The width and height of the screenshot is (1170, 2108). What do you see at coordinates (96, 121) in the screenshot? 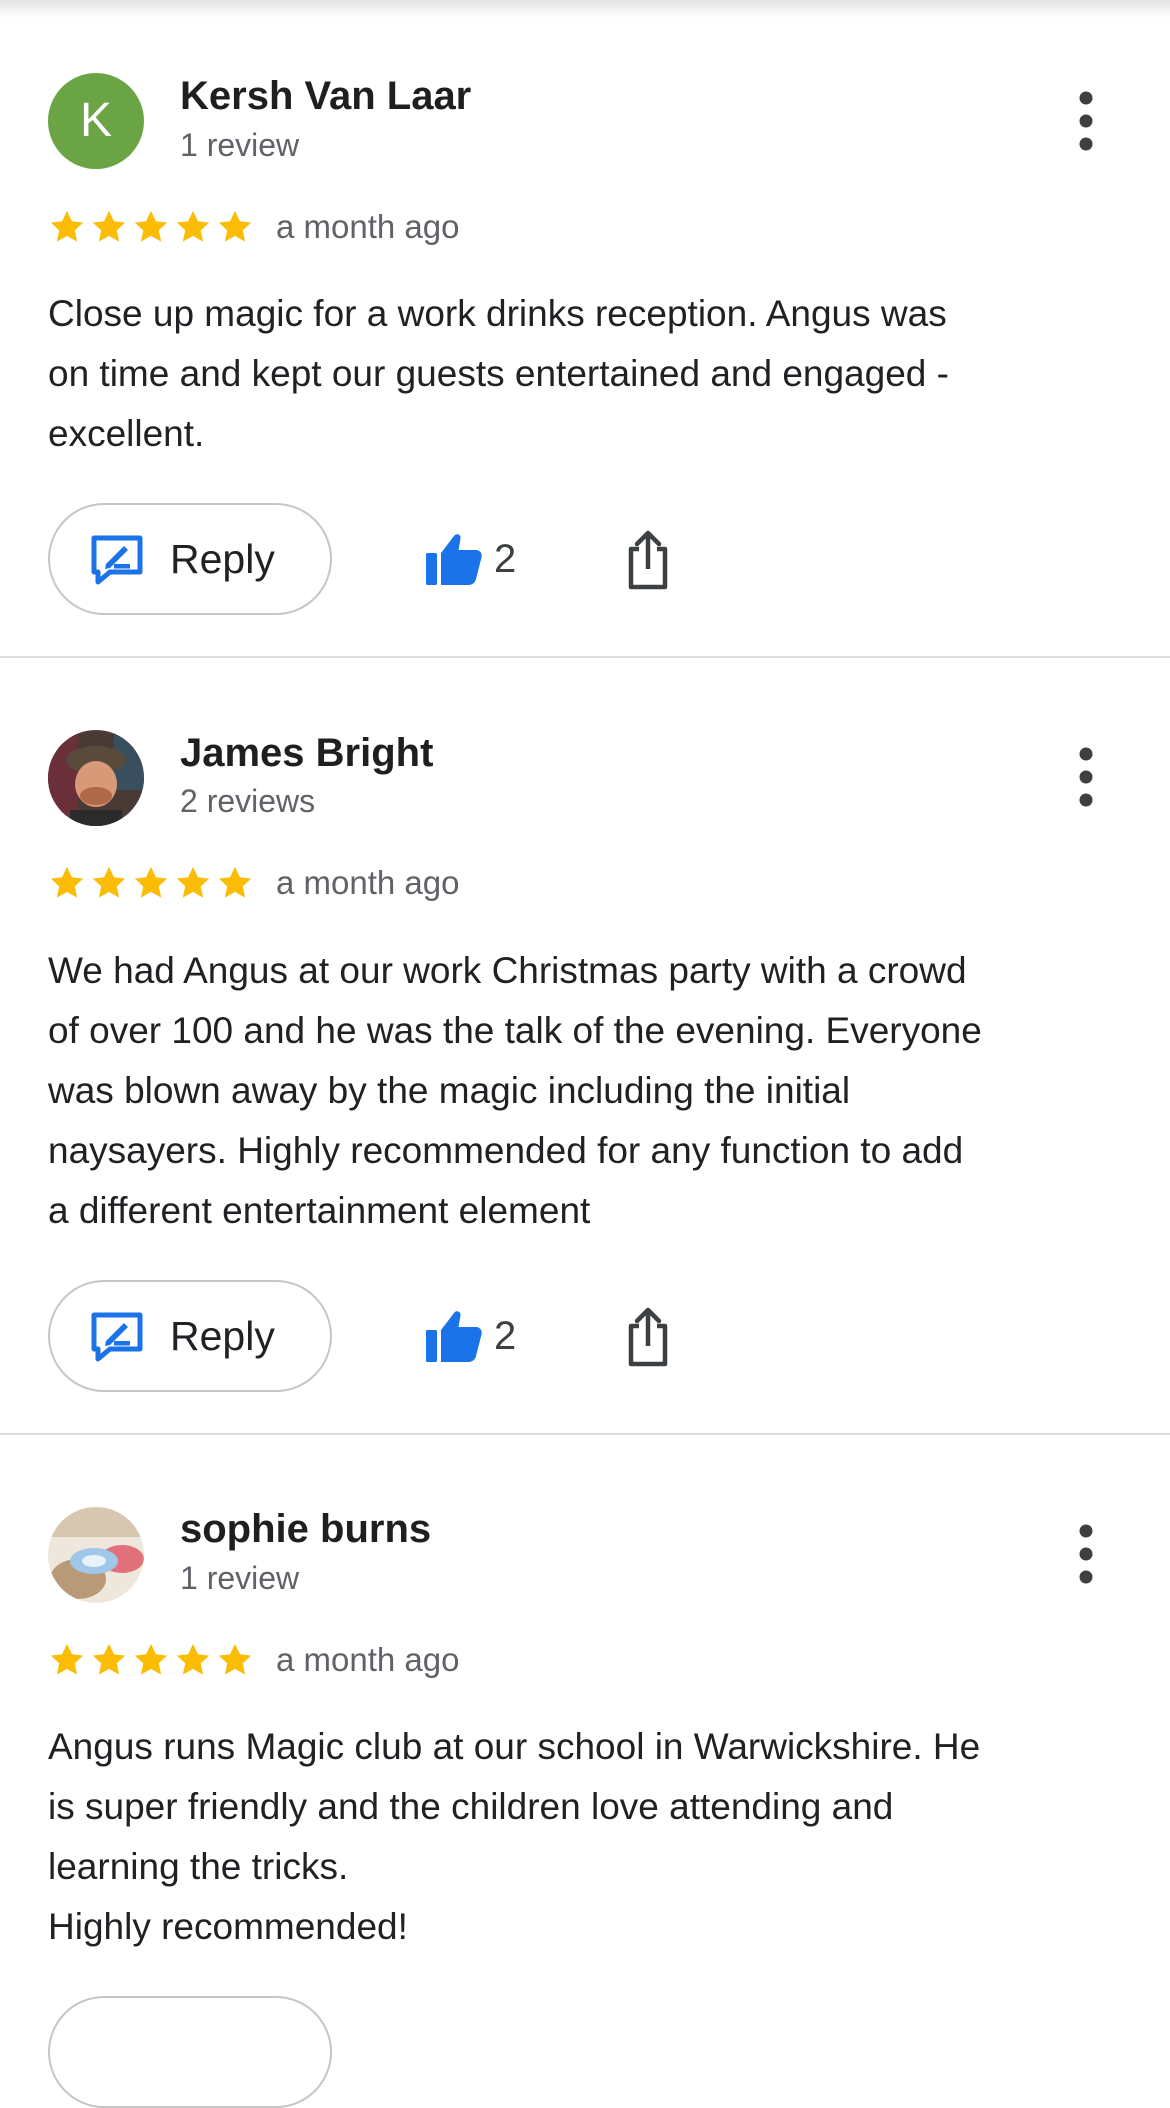
I see `avatar: K` at bounding box center [96, 121].